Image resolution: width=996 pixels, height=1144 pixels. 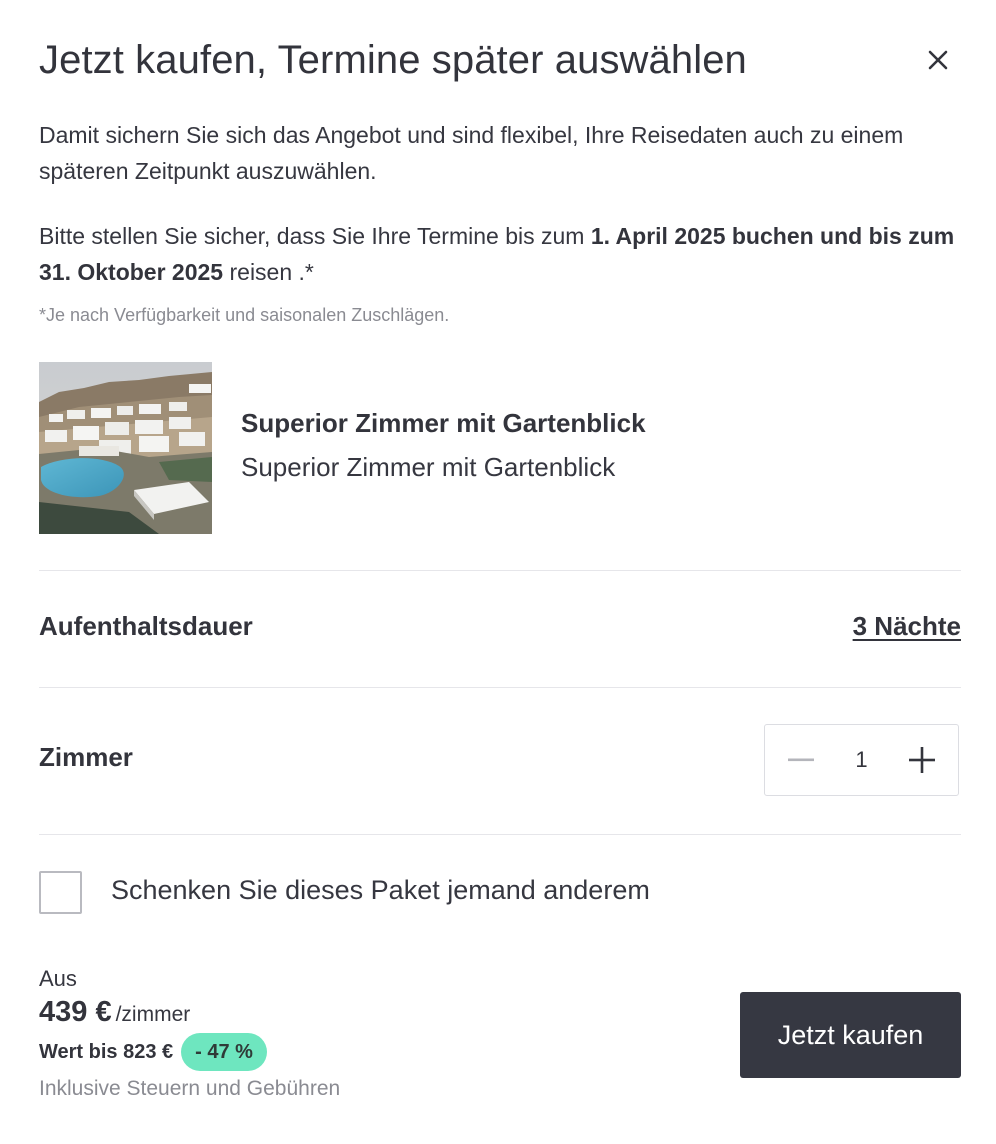 What do you see at coordinates (190, 1088) in the screenshot?
I see `taxes-note: Inklusive Steuern und Gebühren` at bounding box center [190, 1088].